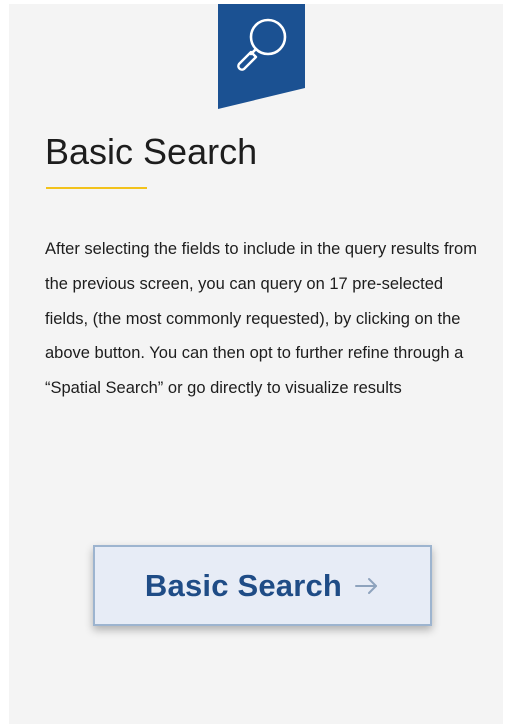 This screenshot has height=728, width=512. I want to click on icon-ribbon, so click(261, 56).